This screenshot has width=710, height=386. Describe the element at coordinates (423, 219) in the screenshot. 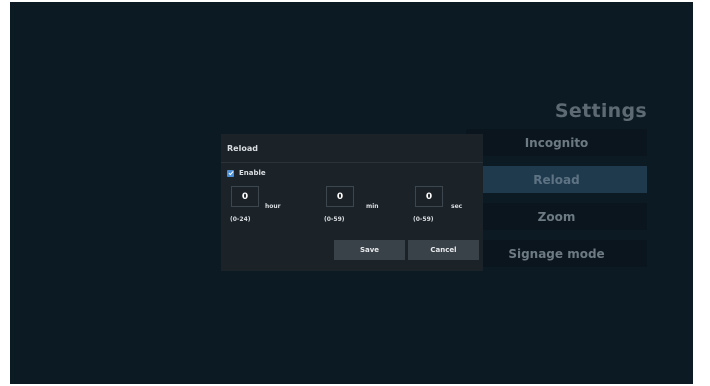

I see `sec-range-label: (0-59)` at that location.